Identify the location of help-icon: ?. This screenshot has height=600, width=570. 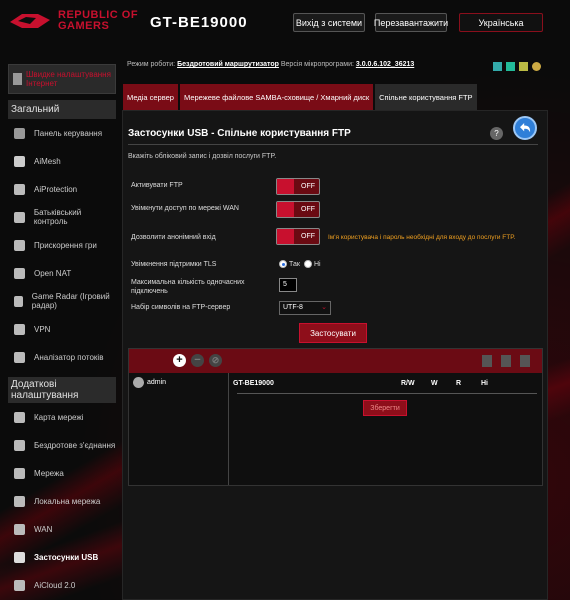
(496, 133).